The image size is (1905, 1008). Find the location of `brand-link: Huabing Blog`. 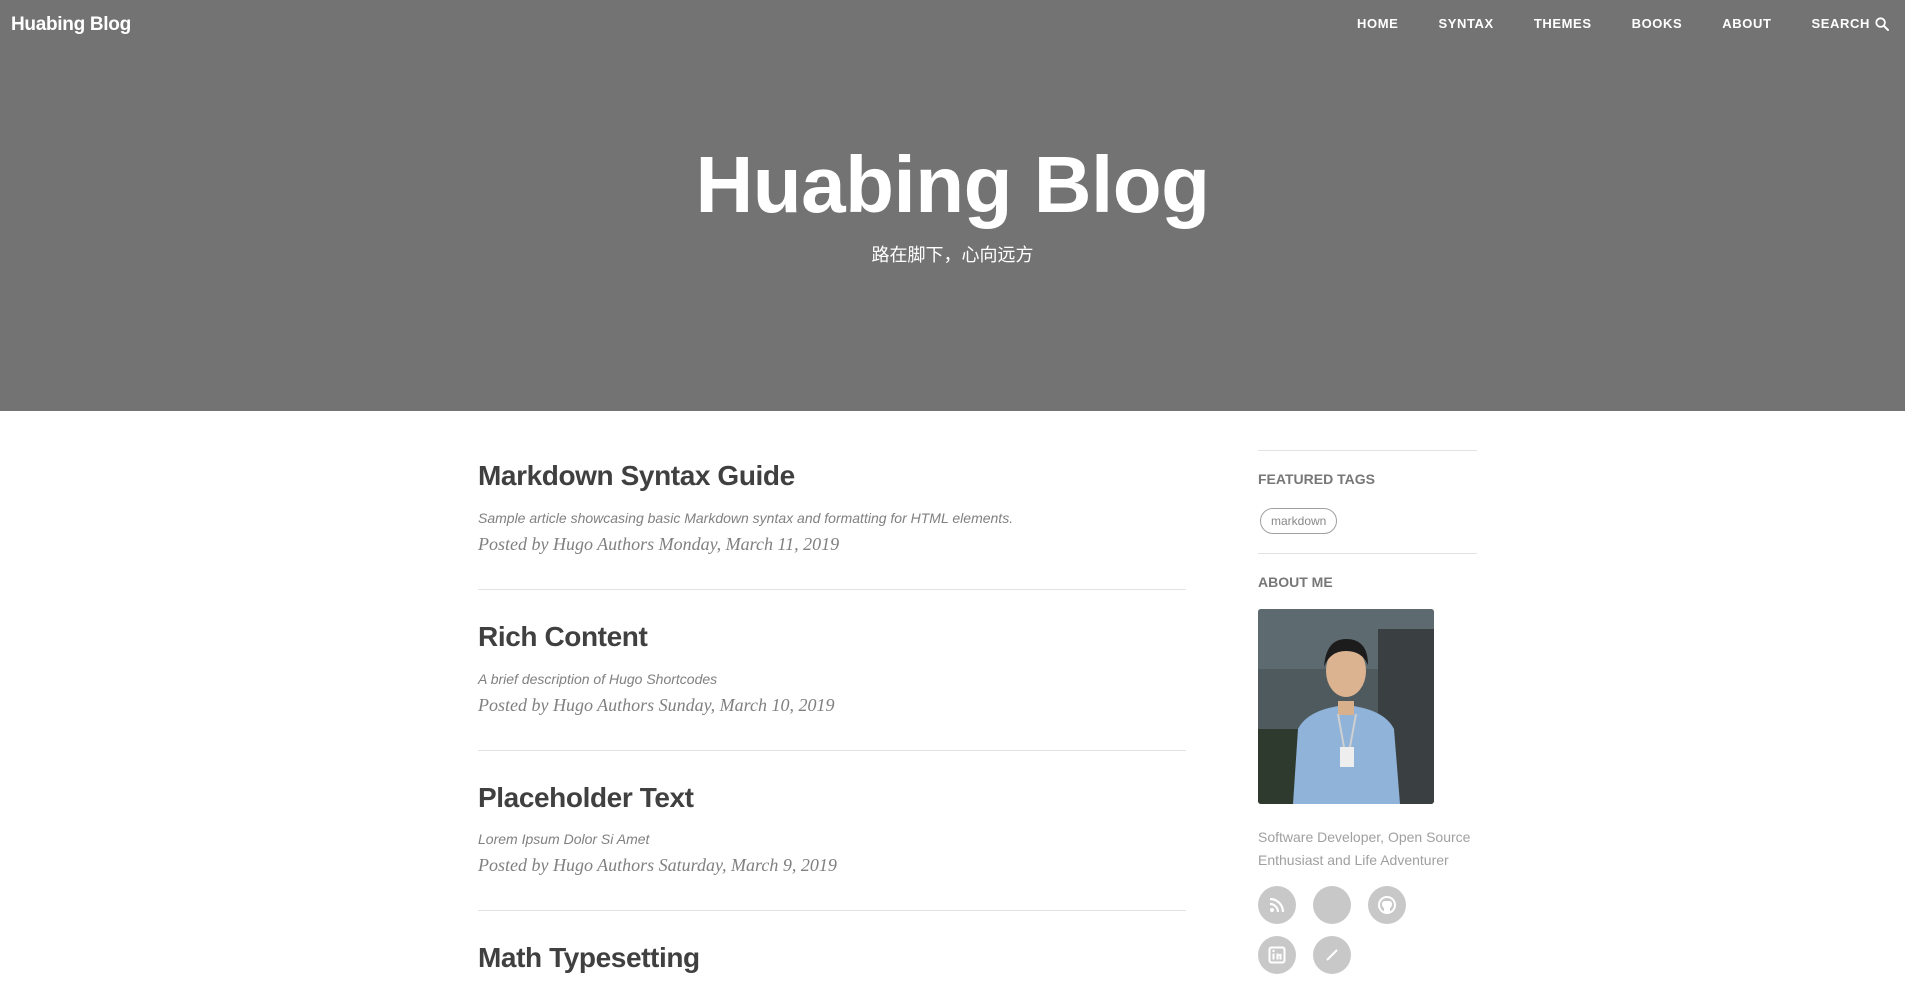

brand-link: Huabing Blog is located at coordinates (71, 25).